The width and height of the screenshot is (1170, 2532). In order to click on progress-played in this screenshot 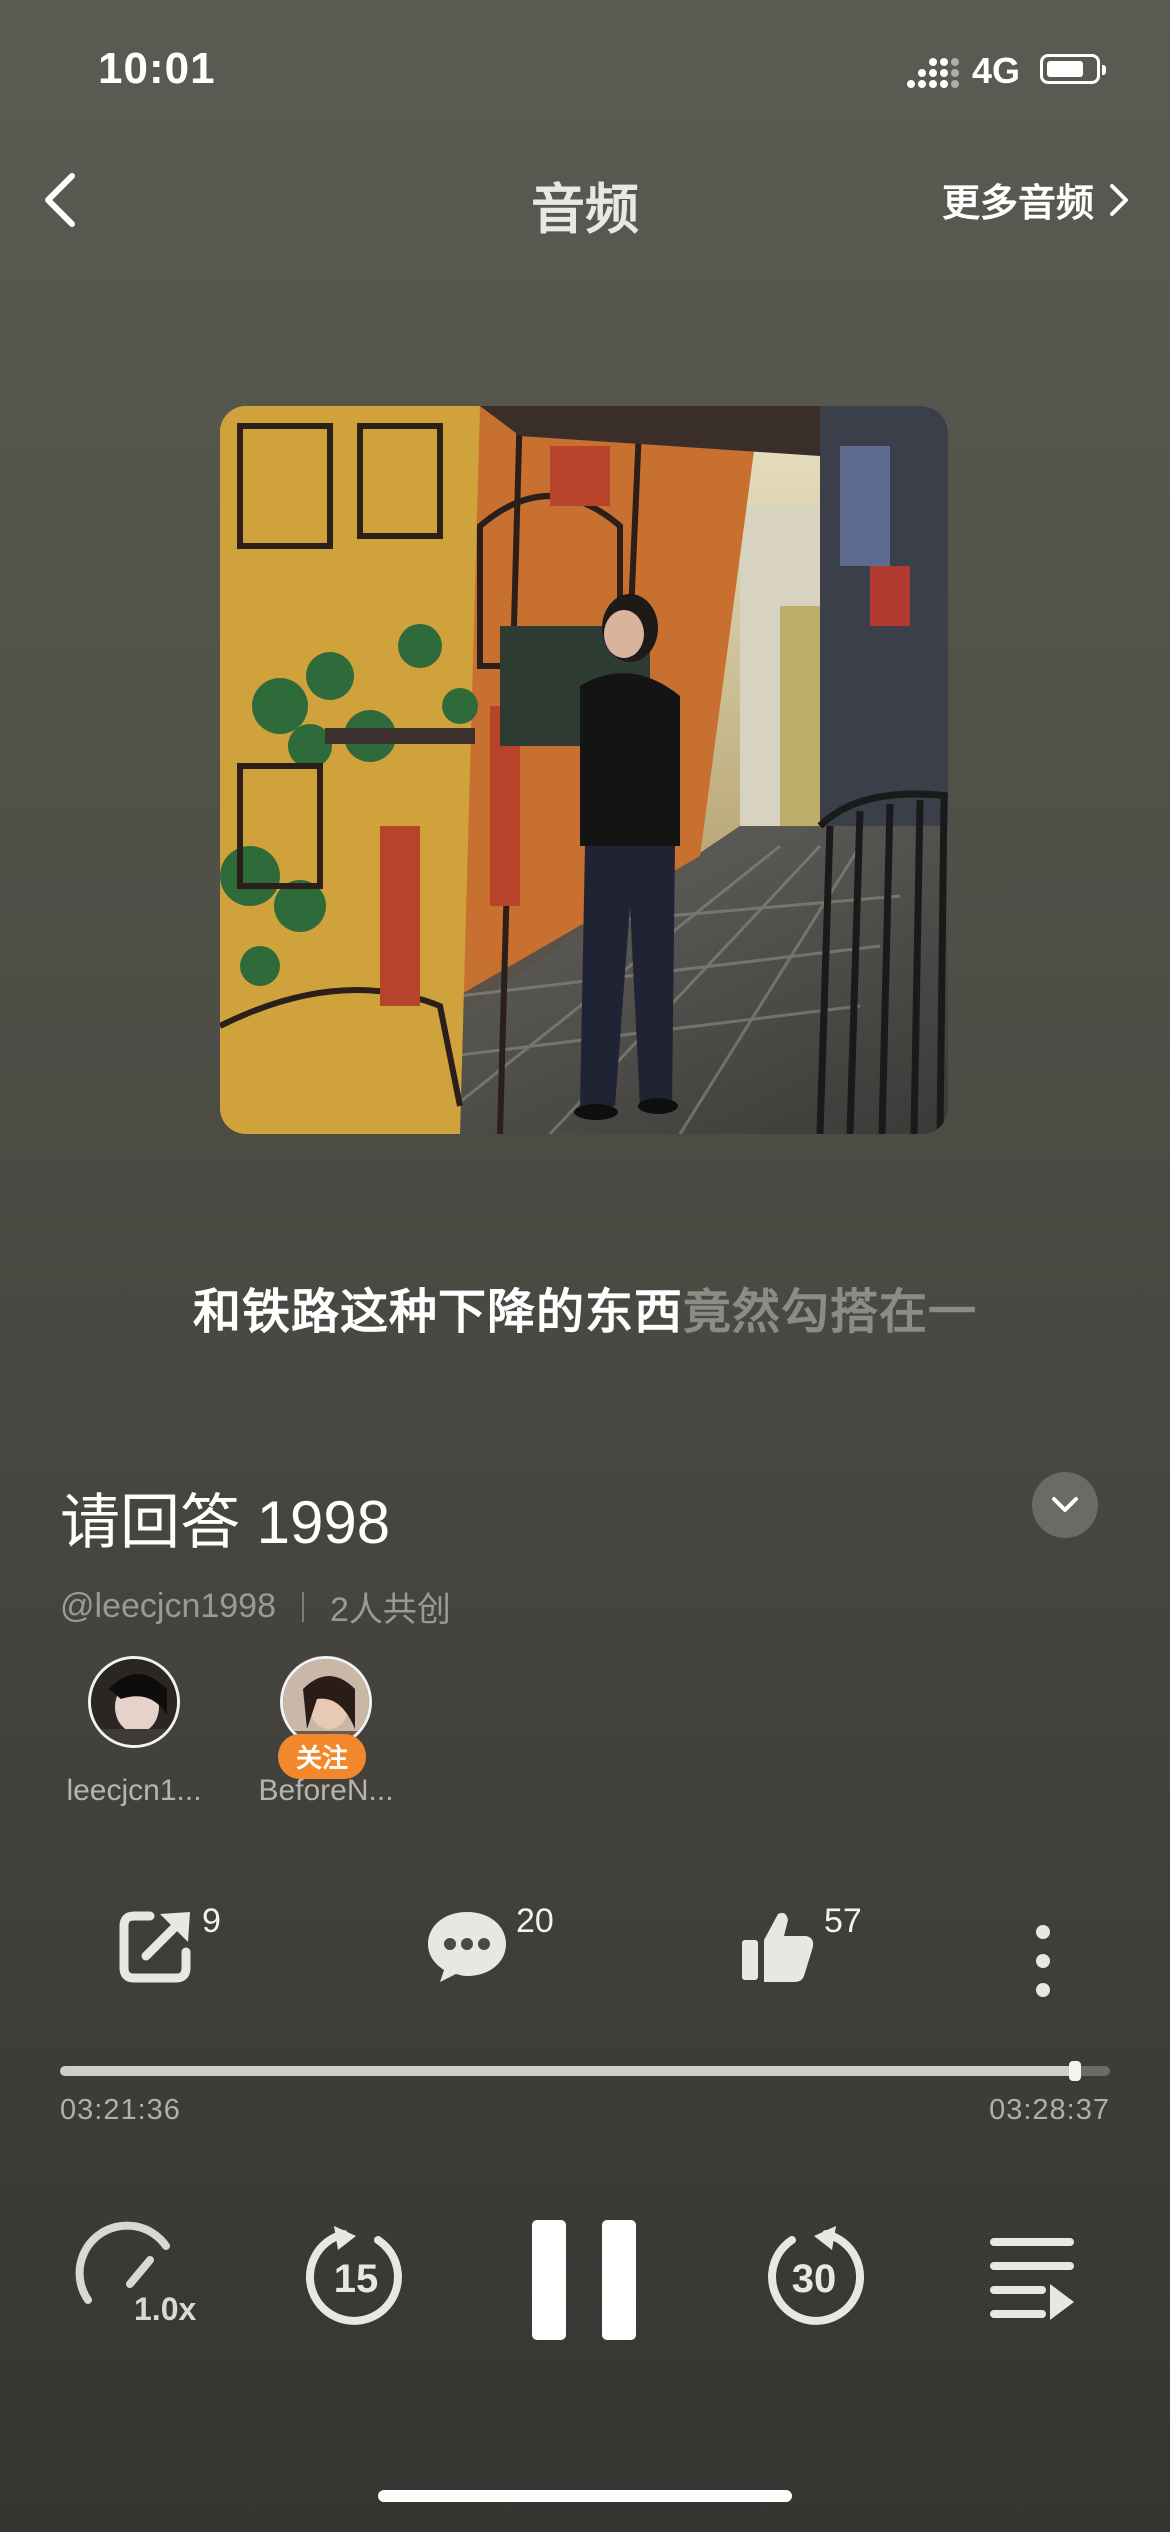, I will do `click(568, 2071)`.